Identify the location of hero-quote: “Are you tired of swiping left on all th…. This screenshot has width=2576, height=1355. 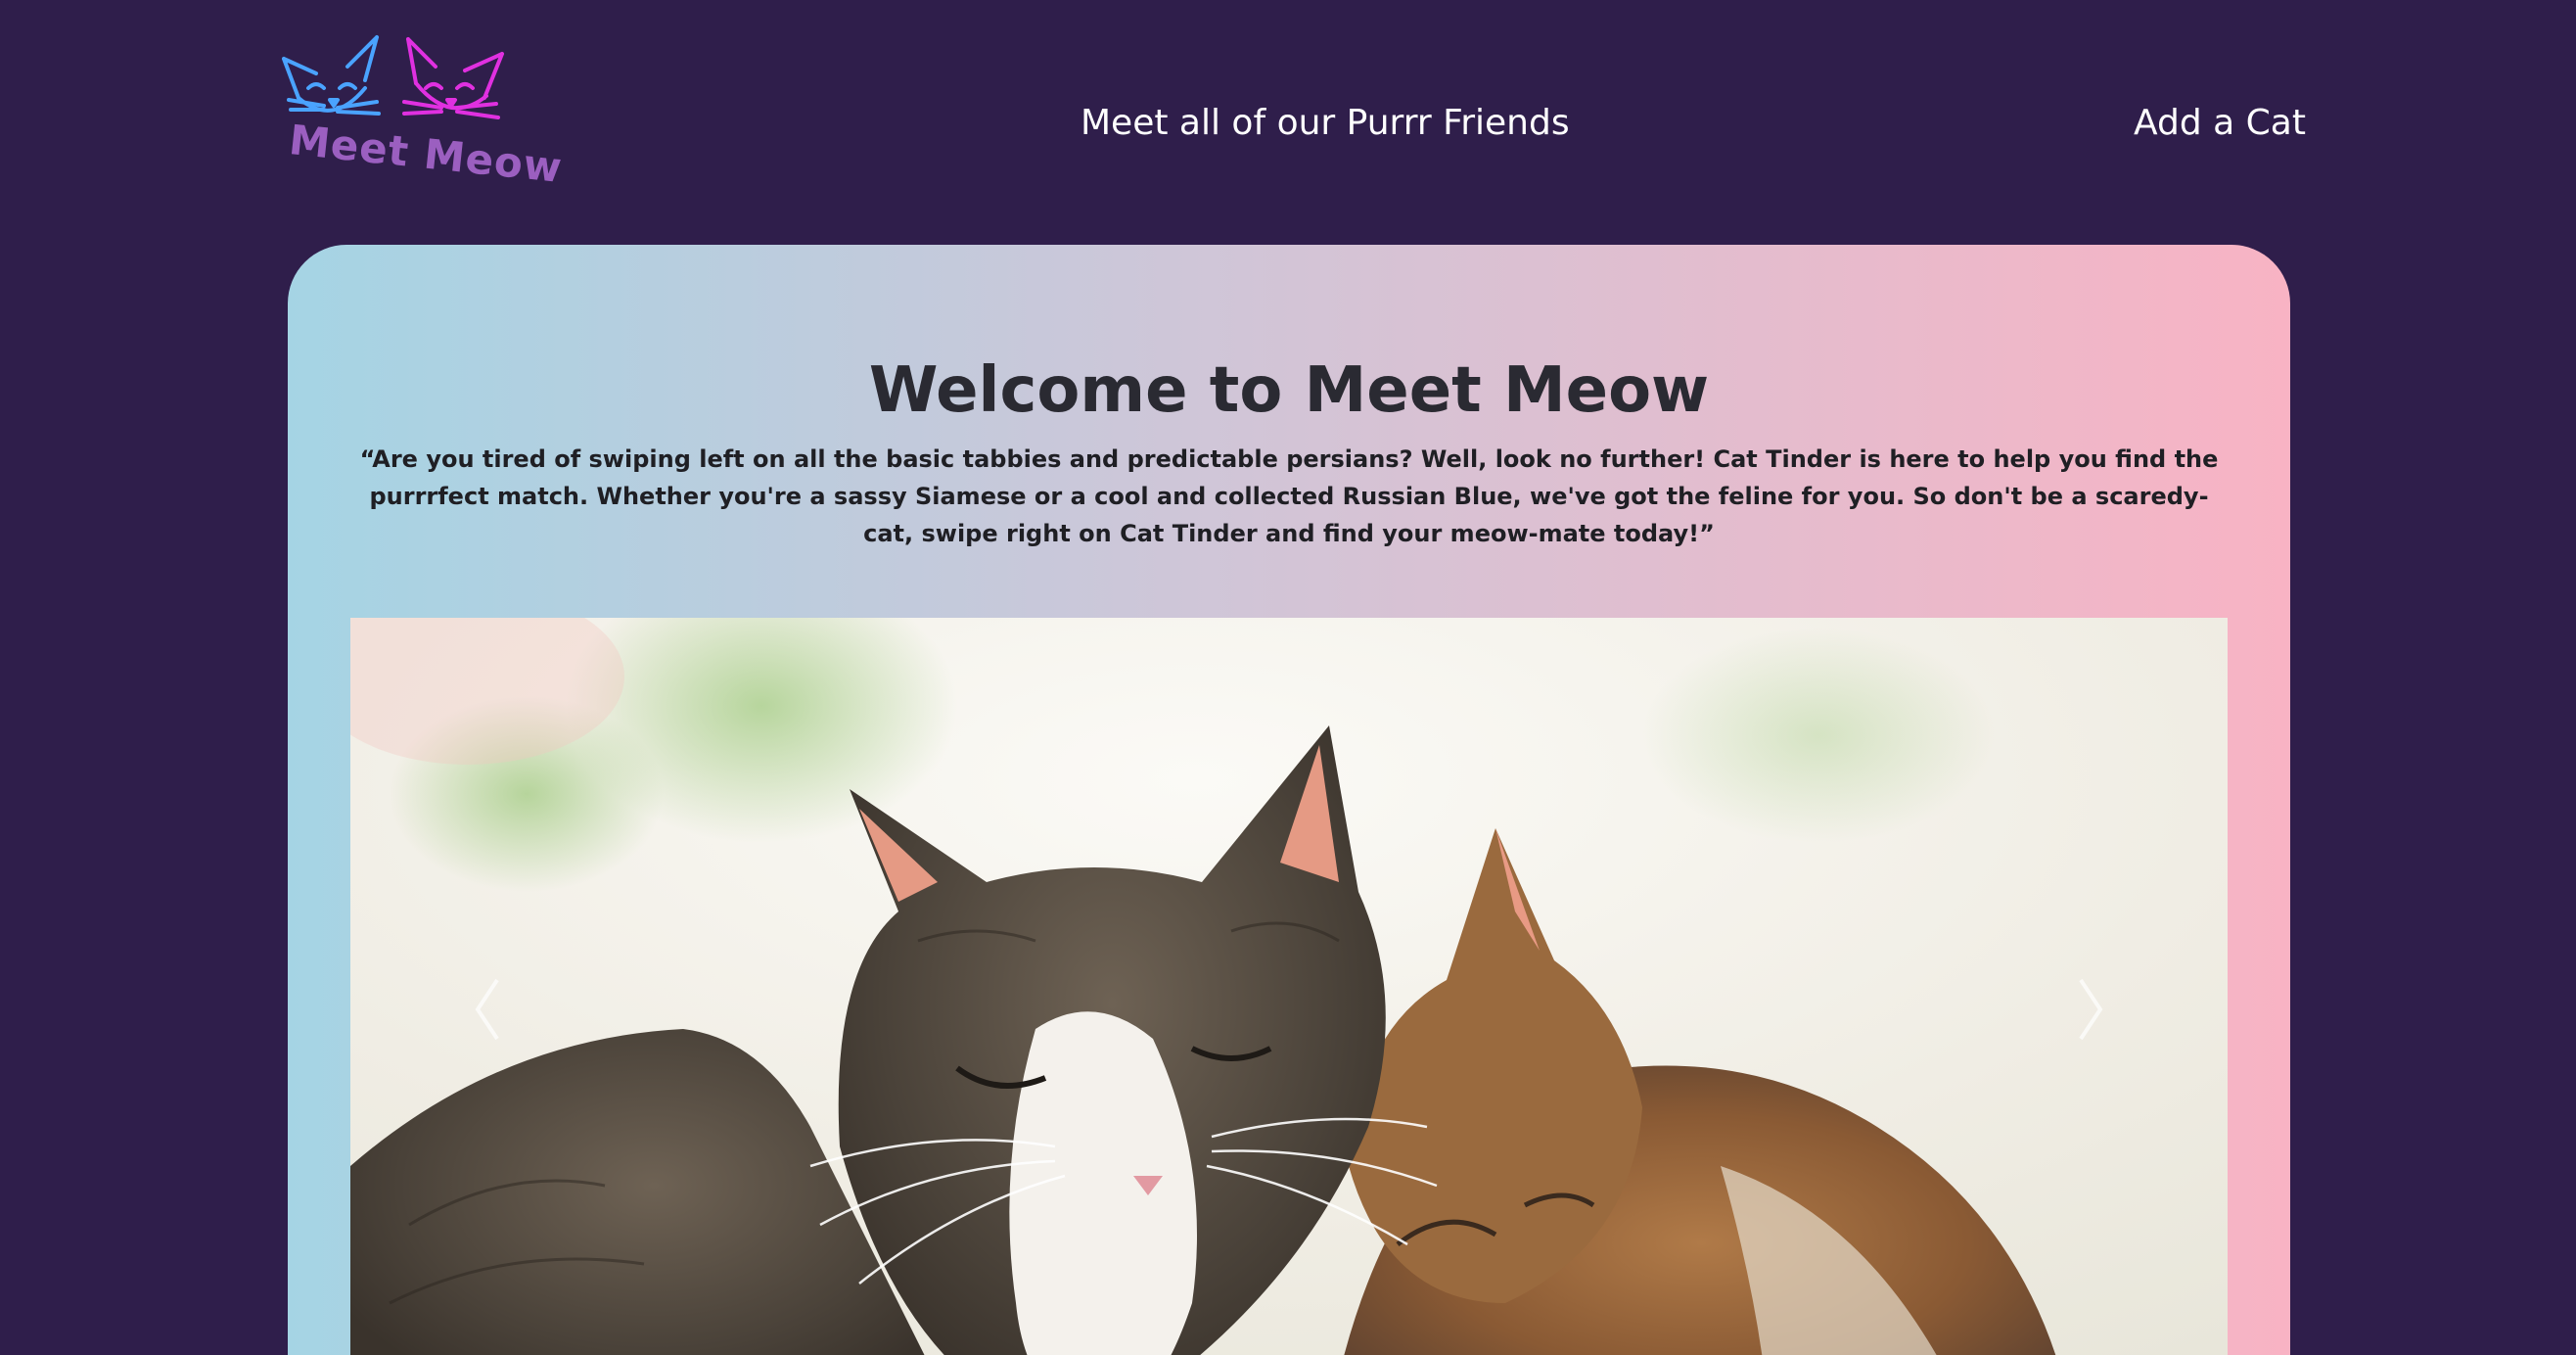
(1289, 496).